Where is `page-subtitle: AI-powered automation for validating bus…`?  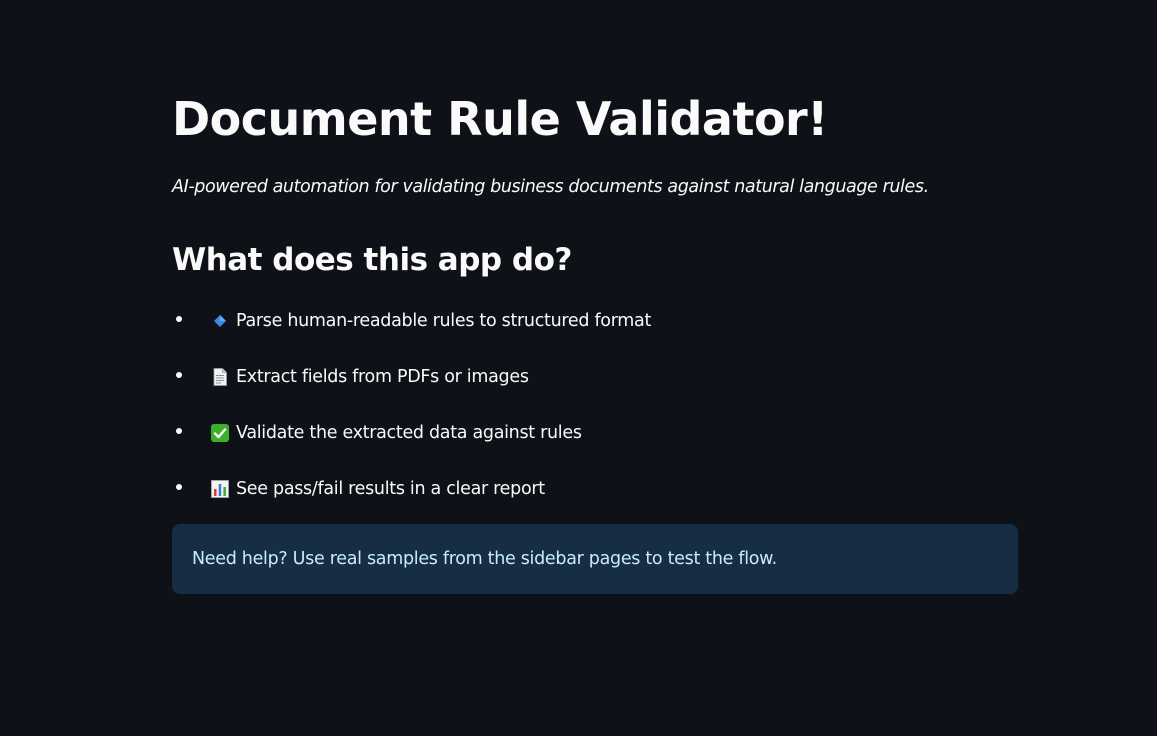
page-subtitle: AI-powered automation for validating bus… is located at coordinates (550, 187).